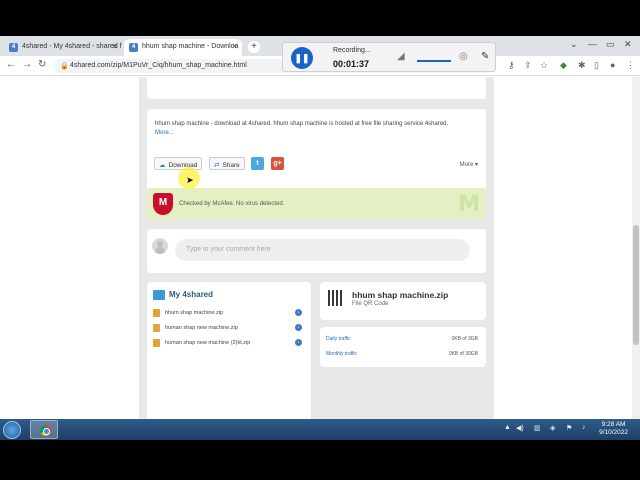  What do you see at coordinates (584, 427) in the screenshot?
I see `tray-volume-icon: ♪` at bounding box center [584, 427].